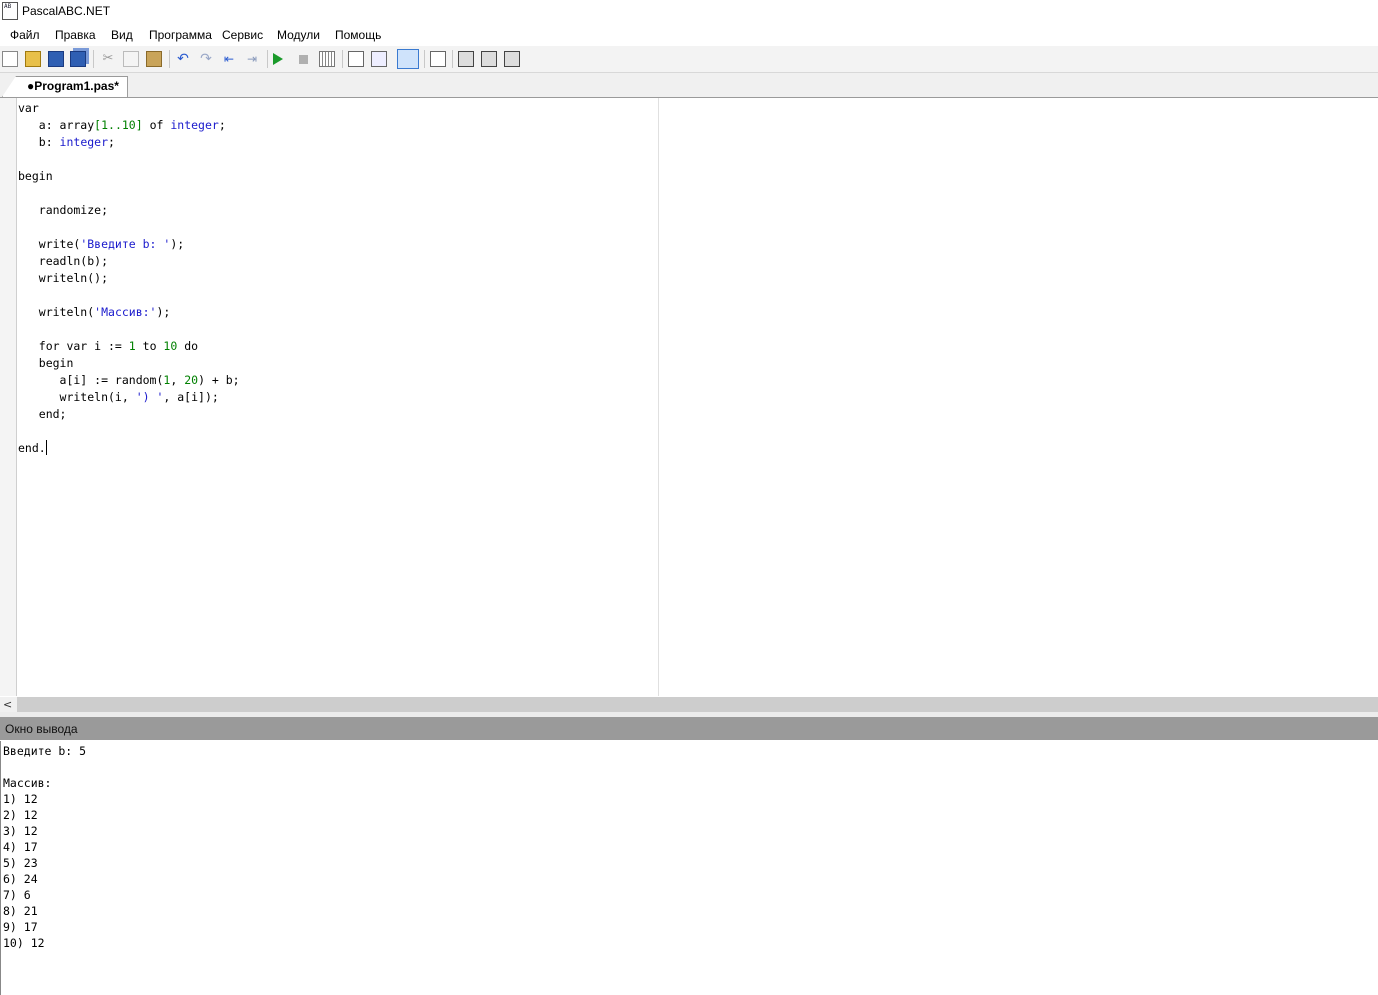 The height and width of the screenshot is (995, 1378). What do you see at coordinates (91, 380) in the screenshot?
I see `code-token: a[i] := random(` at bounding box center [91, 380].